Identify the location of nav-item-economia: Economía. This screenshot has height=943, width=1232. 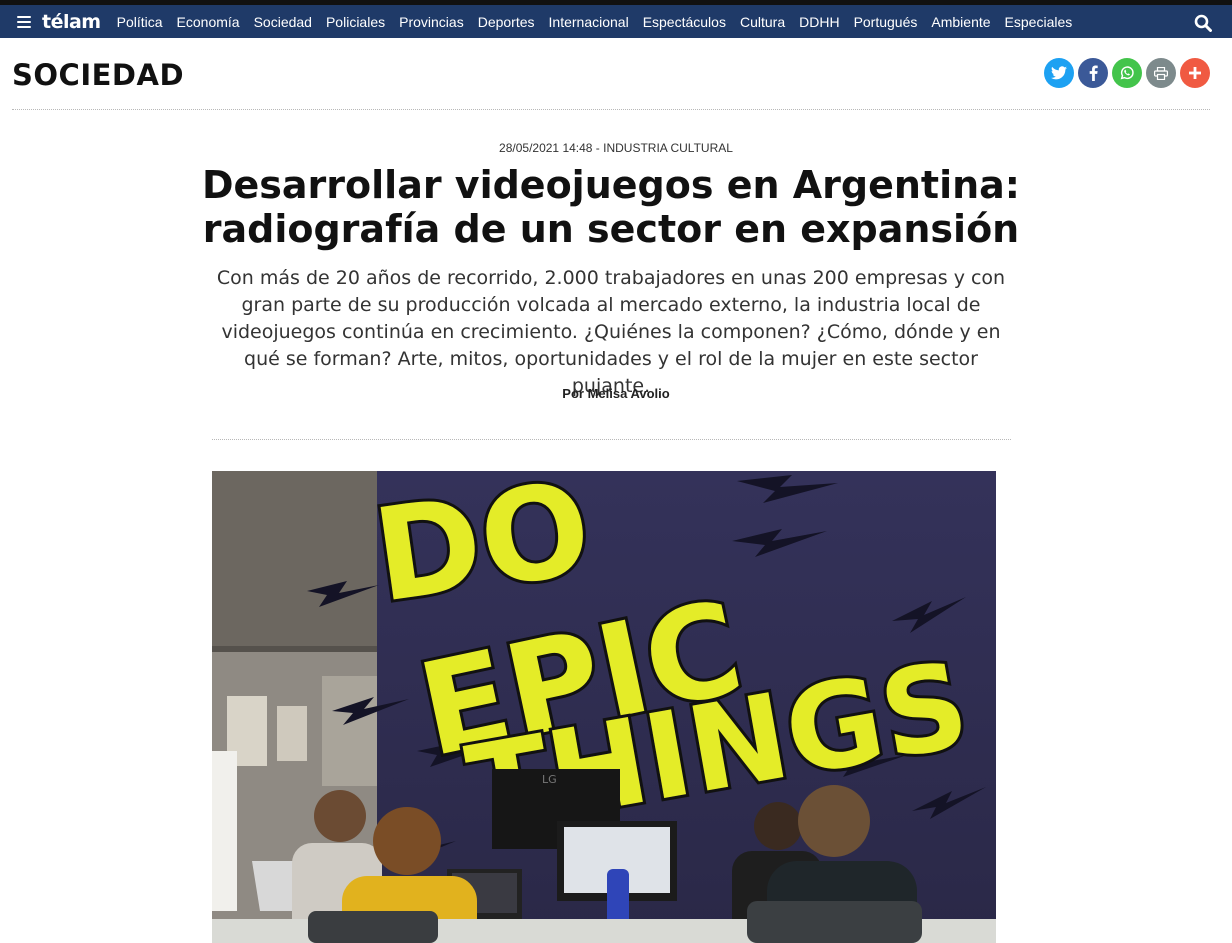
(208, 22).